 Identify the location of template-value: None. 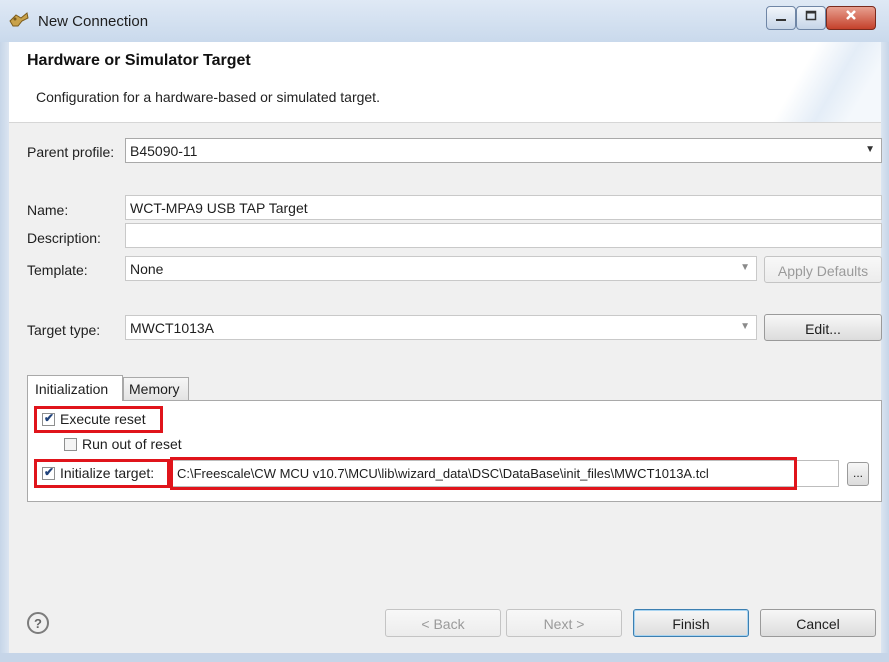
(147, 269).